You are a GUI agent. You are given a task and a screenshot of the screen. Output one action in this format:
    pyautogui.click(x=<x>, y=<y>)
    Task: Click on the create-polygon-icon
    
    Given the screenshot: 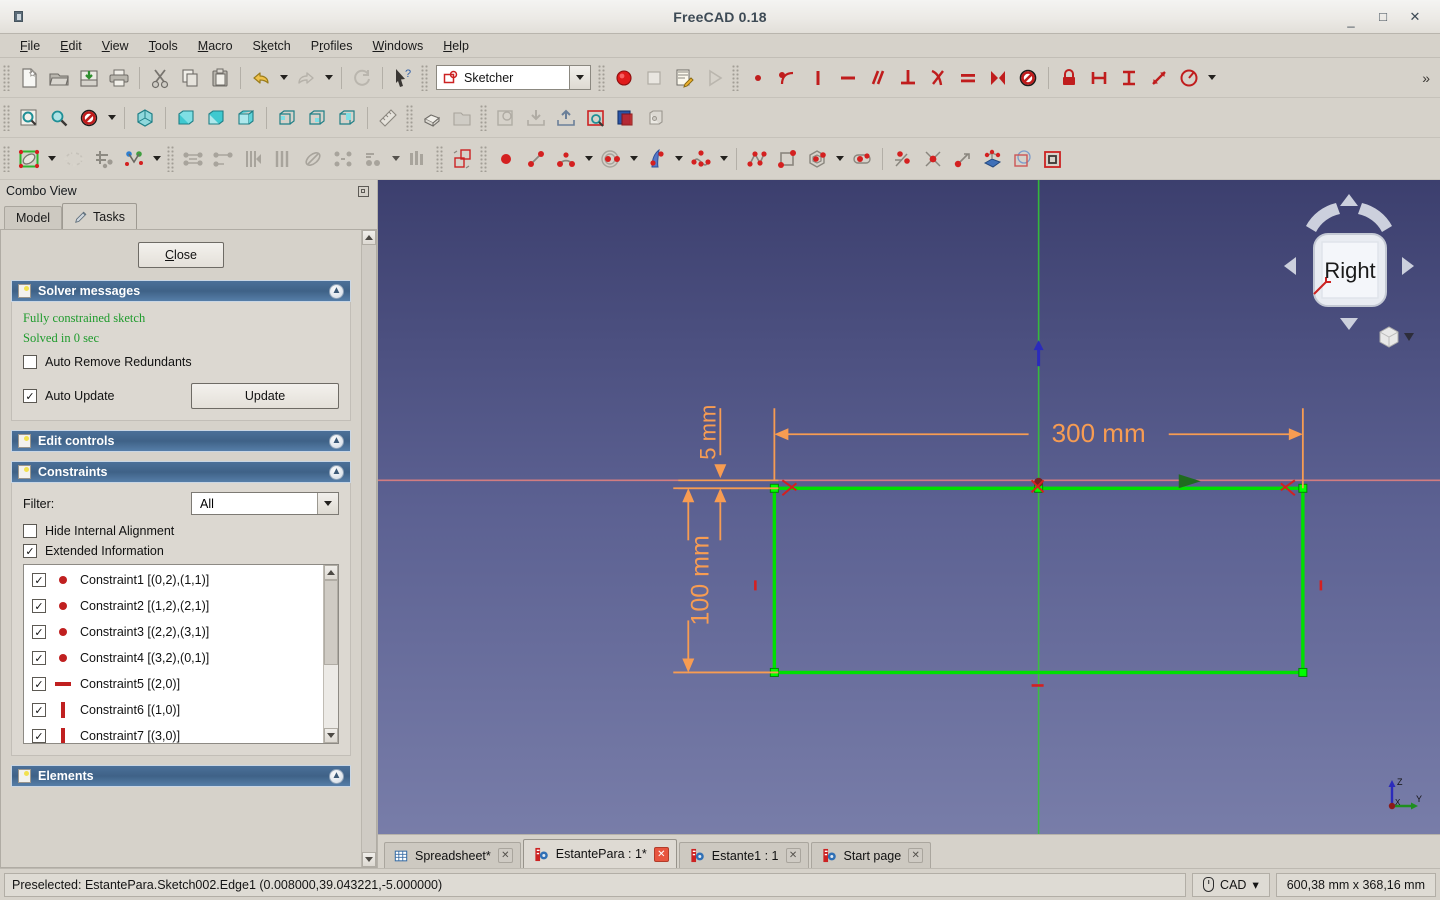 What is the action you would take?
    pyautogui.click(x=817, y=159)
    